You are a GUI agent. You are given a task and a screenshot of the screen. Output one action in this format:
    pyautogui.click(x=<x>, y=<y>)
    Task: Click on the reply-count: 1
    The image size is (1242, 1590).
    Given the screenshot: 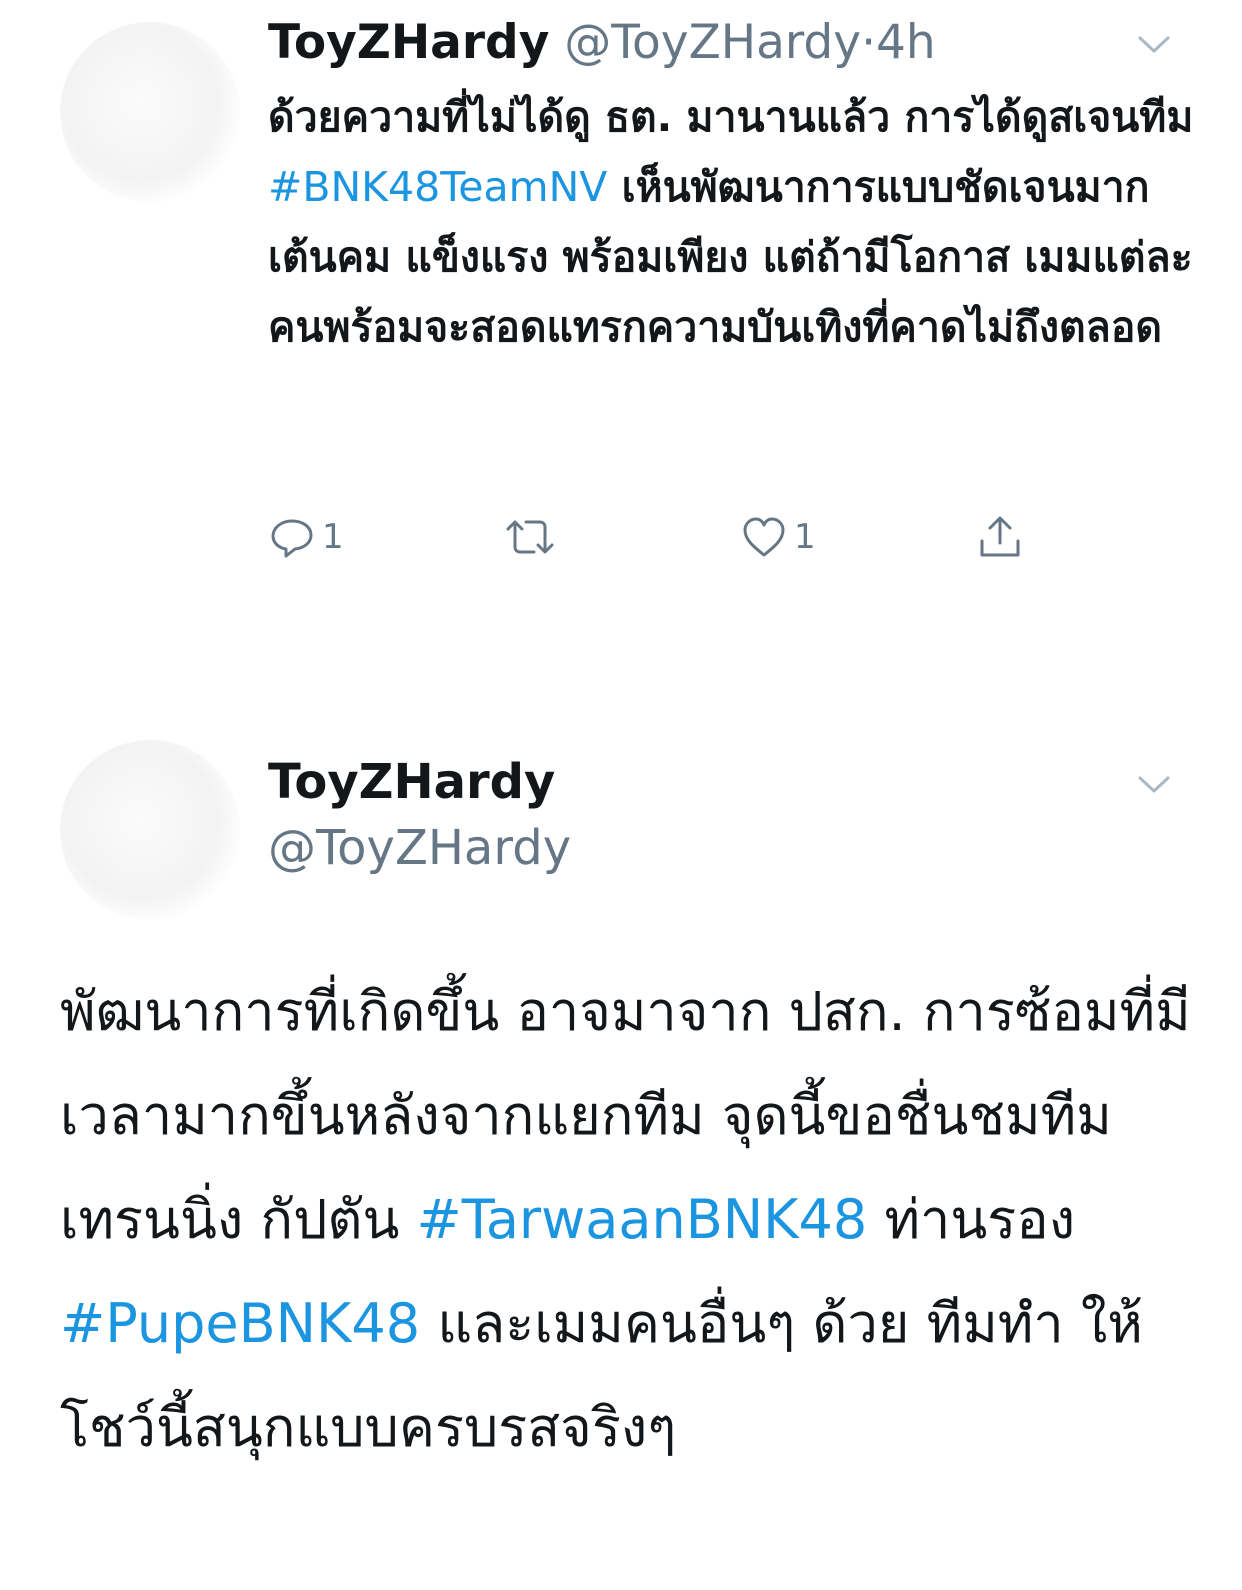 What is the action you would take?
    pyautogui.click(x=333, y=537)
    